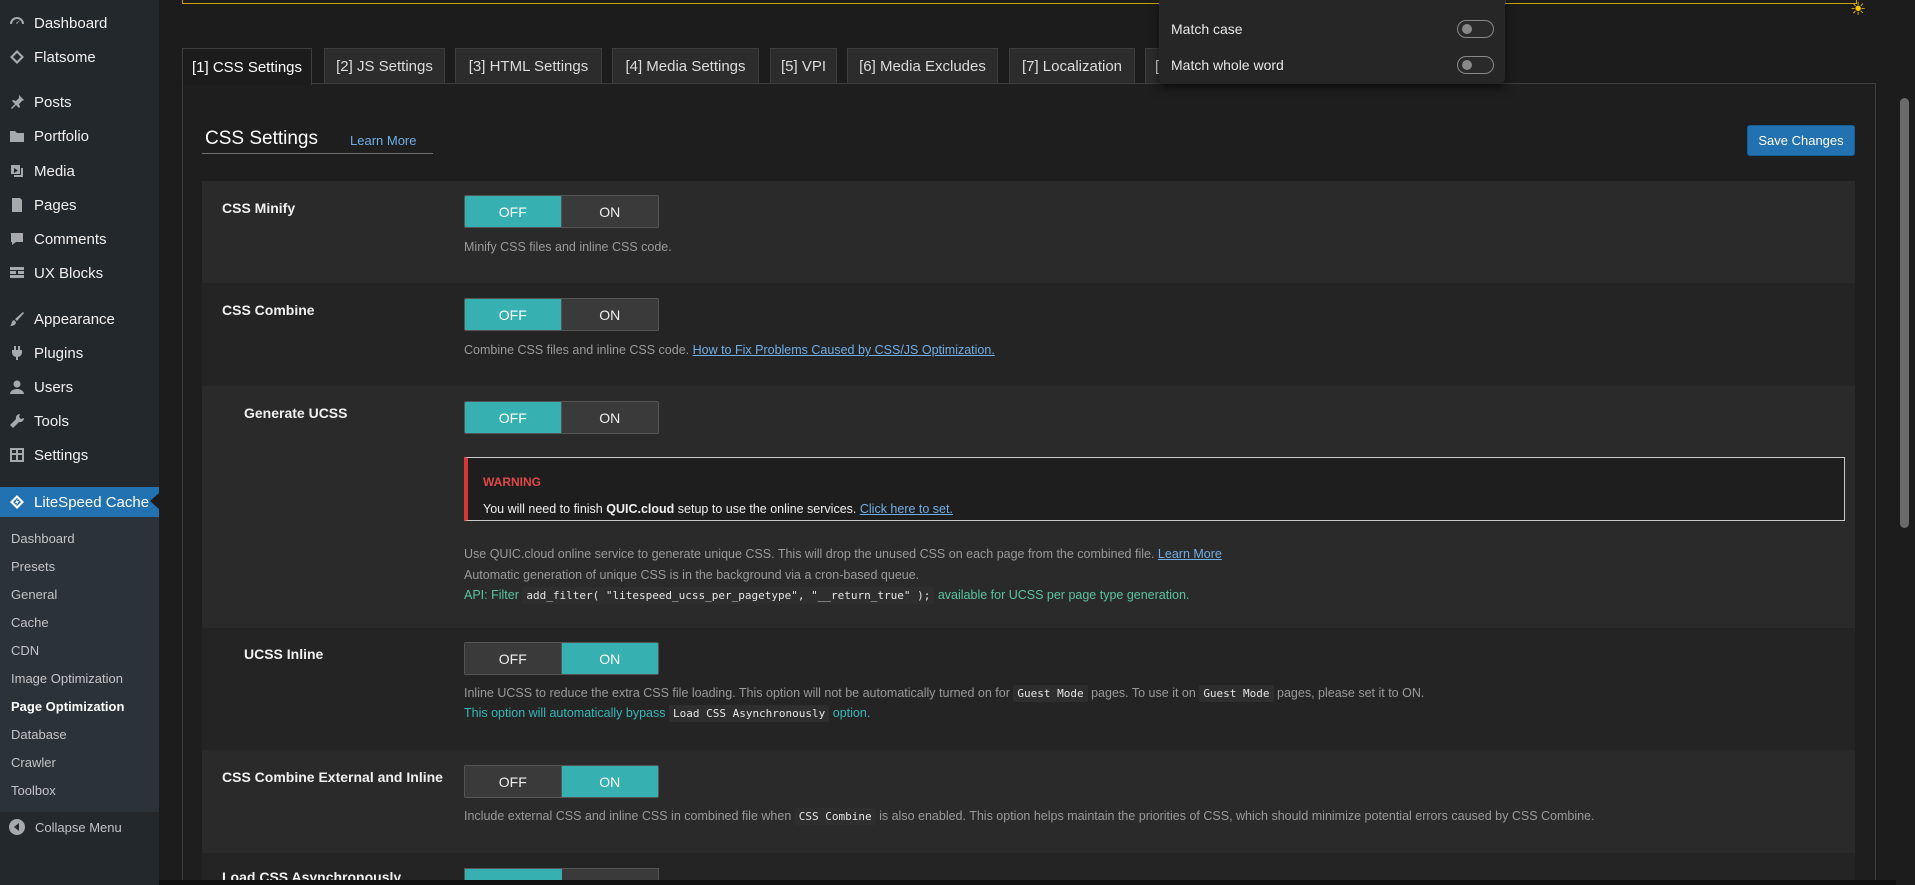 This screenshot has width=1915, height=885. What do you see at coordinates (284, 654) in the screenshot?
I see `setting-label: UCSS Inline` at bounding box center [284, 654].